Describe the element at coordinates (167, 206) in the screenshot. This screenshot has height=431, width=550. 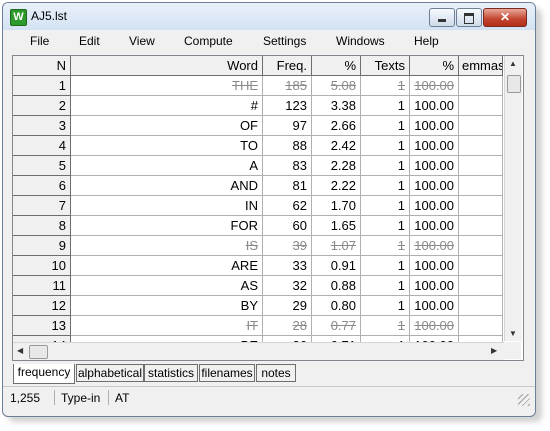
I see `table-cell: IN` at that location.